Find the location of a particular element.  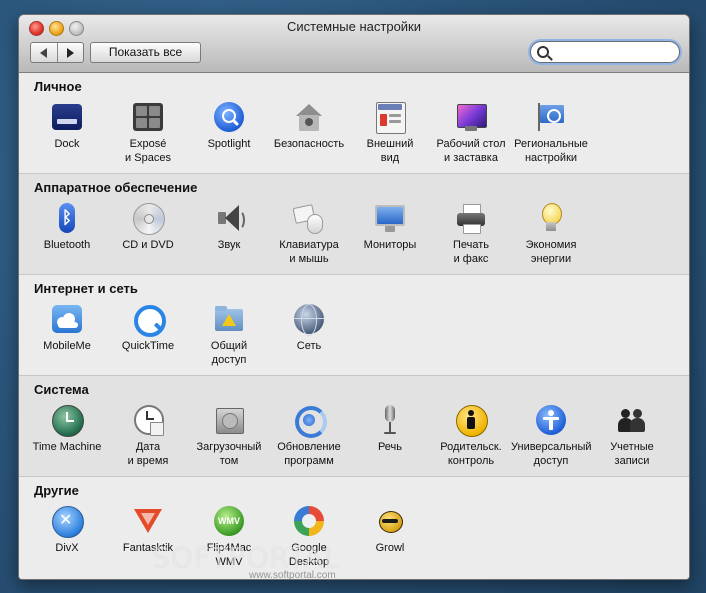

pane-dock: Dock is located at coordinates (67, 126).